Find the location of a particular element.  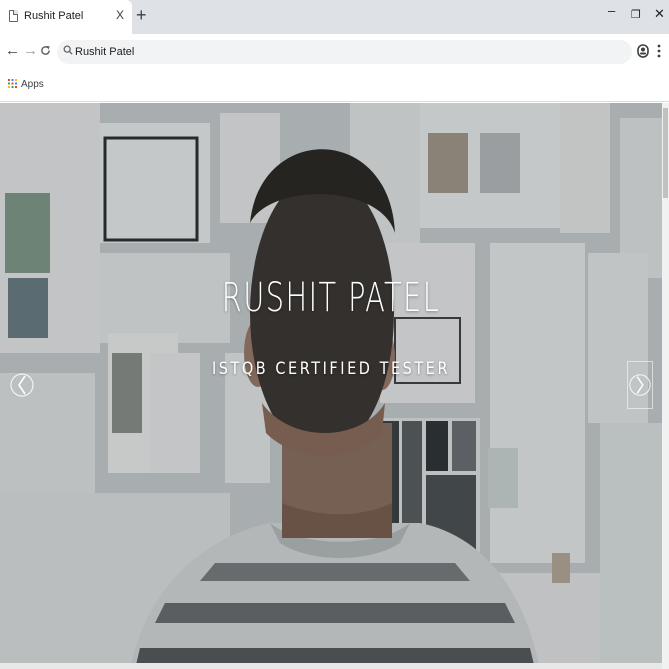

reload-icon is located at coordinates (45, 50).